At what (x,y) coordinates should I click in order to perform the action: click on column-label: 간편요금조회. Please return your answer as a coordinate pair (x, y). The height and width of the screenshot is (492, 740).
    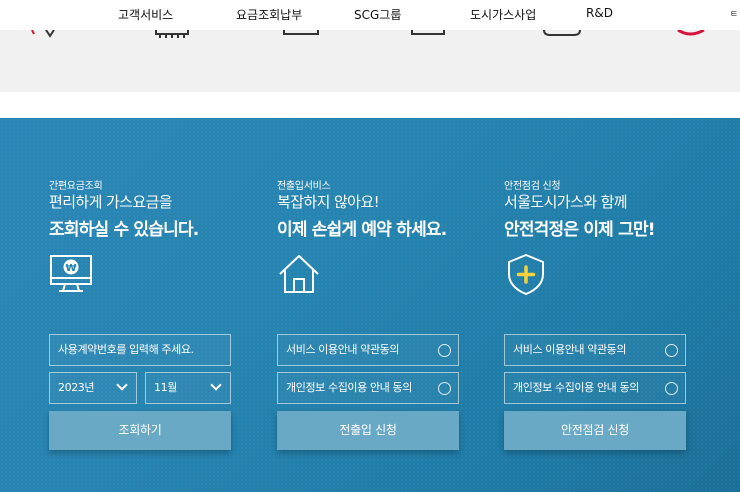
    Looking at the image, I should click on (76, 186).